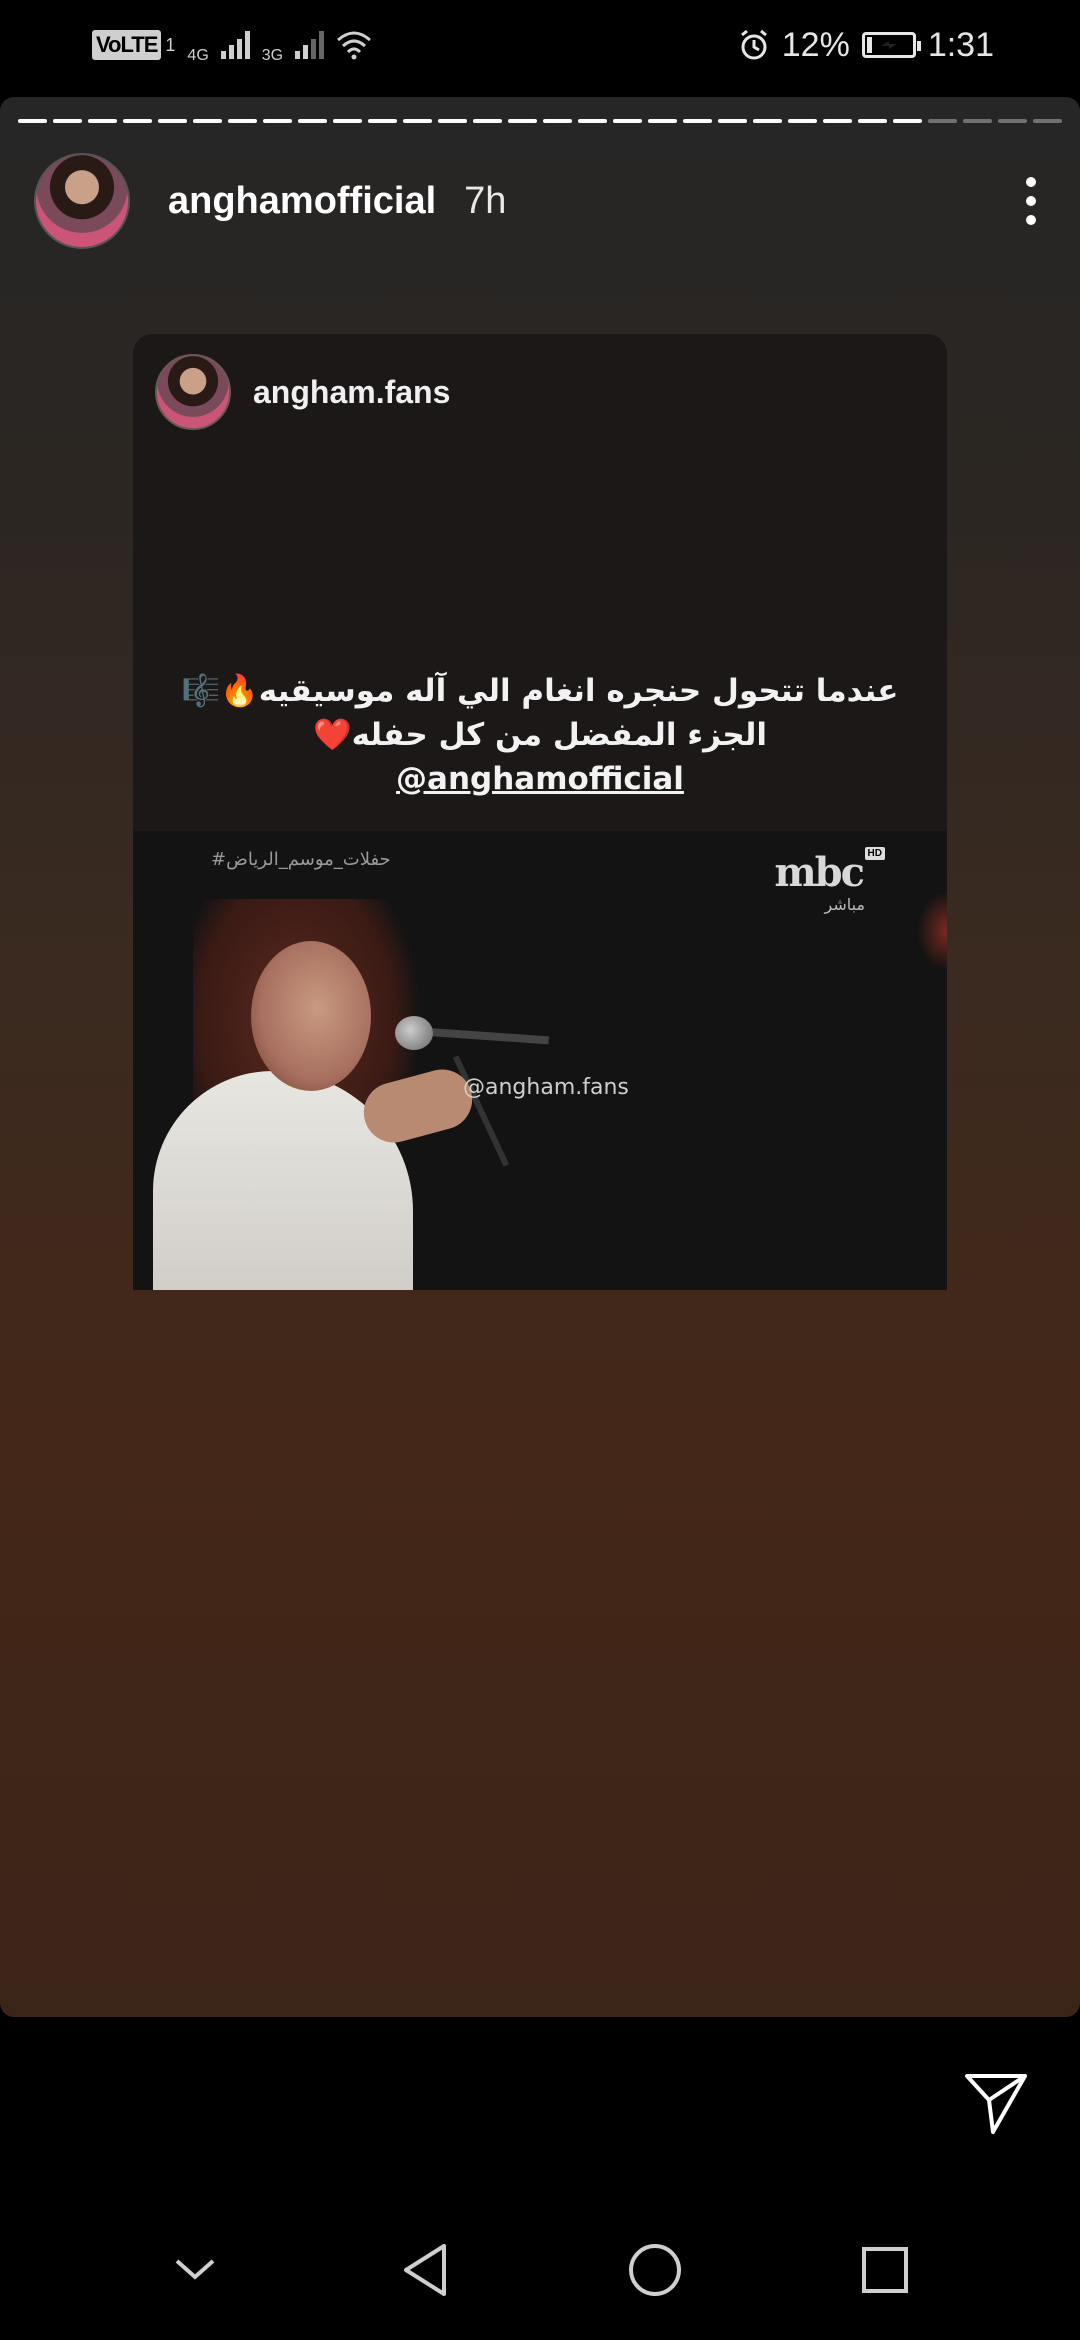 The width and height of the screenshot is (1080, 2340). Describe the element at coordinates (488, 1036) in the screenshot. I see `mic-arm` at that location.